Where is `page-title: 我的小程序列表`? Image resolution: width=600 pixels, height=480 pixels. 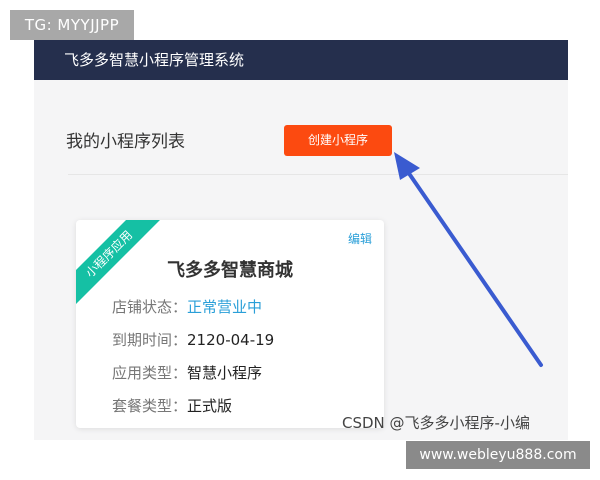 page-title: 我的小程序列表 is located at coordinates (125, 142).